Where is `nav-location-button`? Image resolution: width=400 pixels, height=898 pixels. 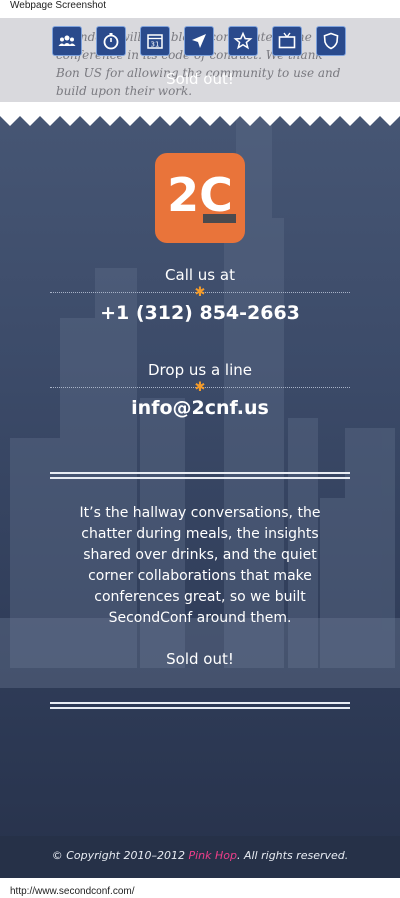 nav-location-button is located at coordinates (199, 41).